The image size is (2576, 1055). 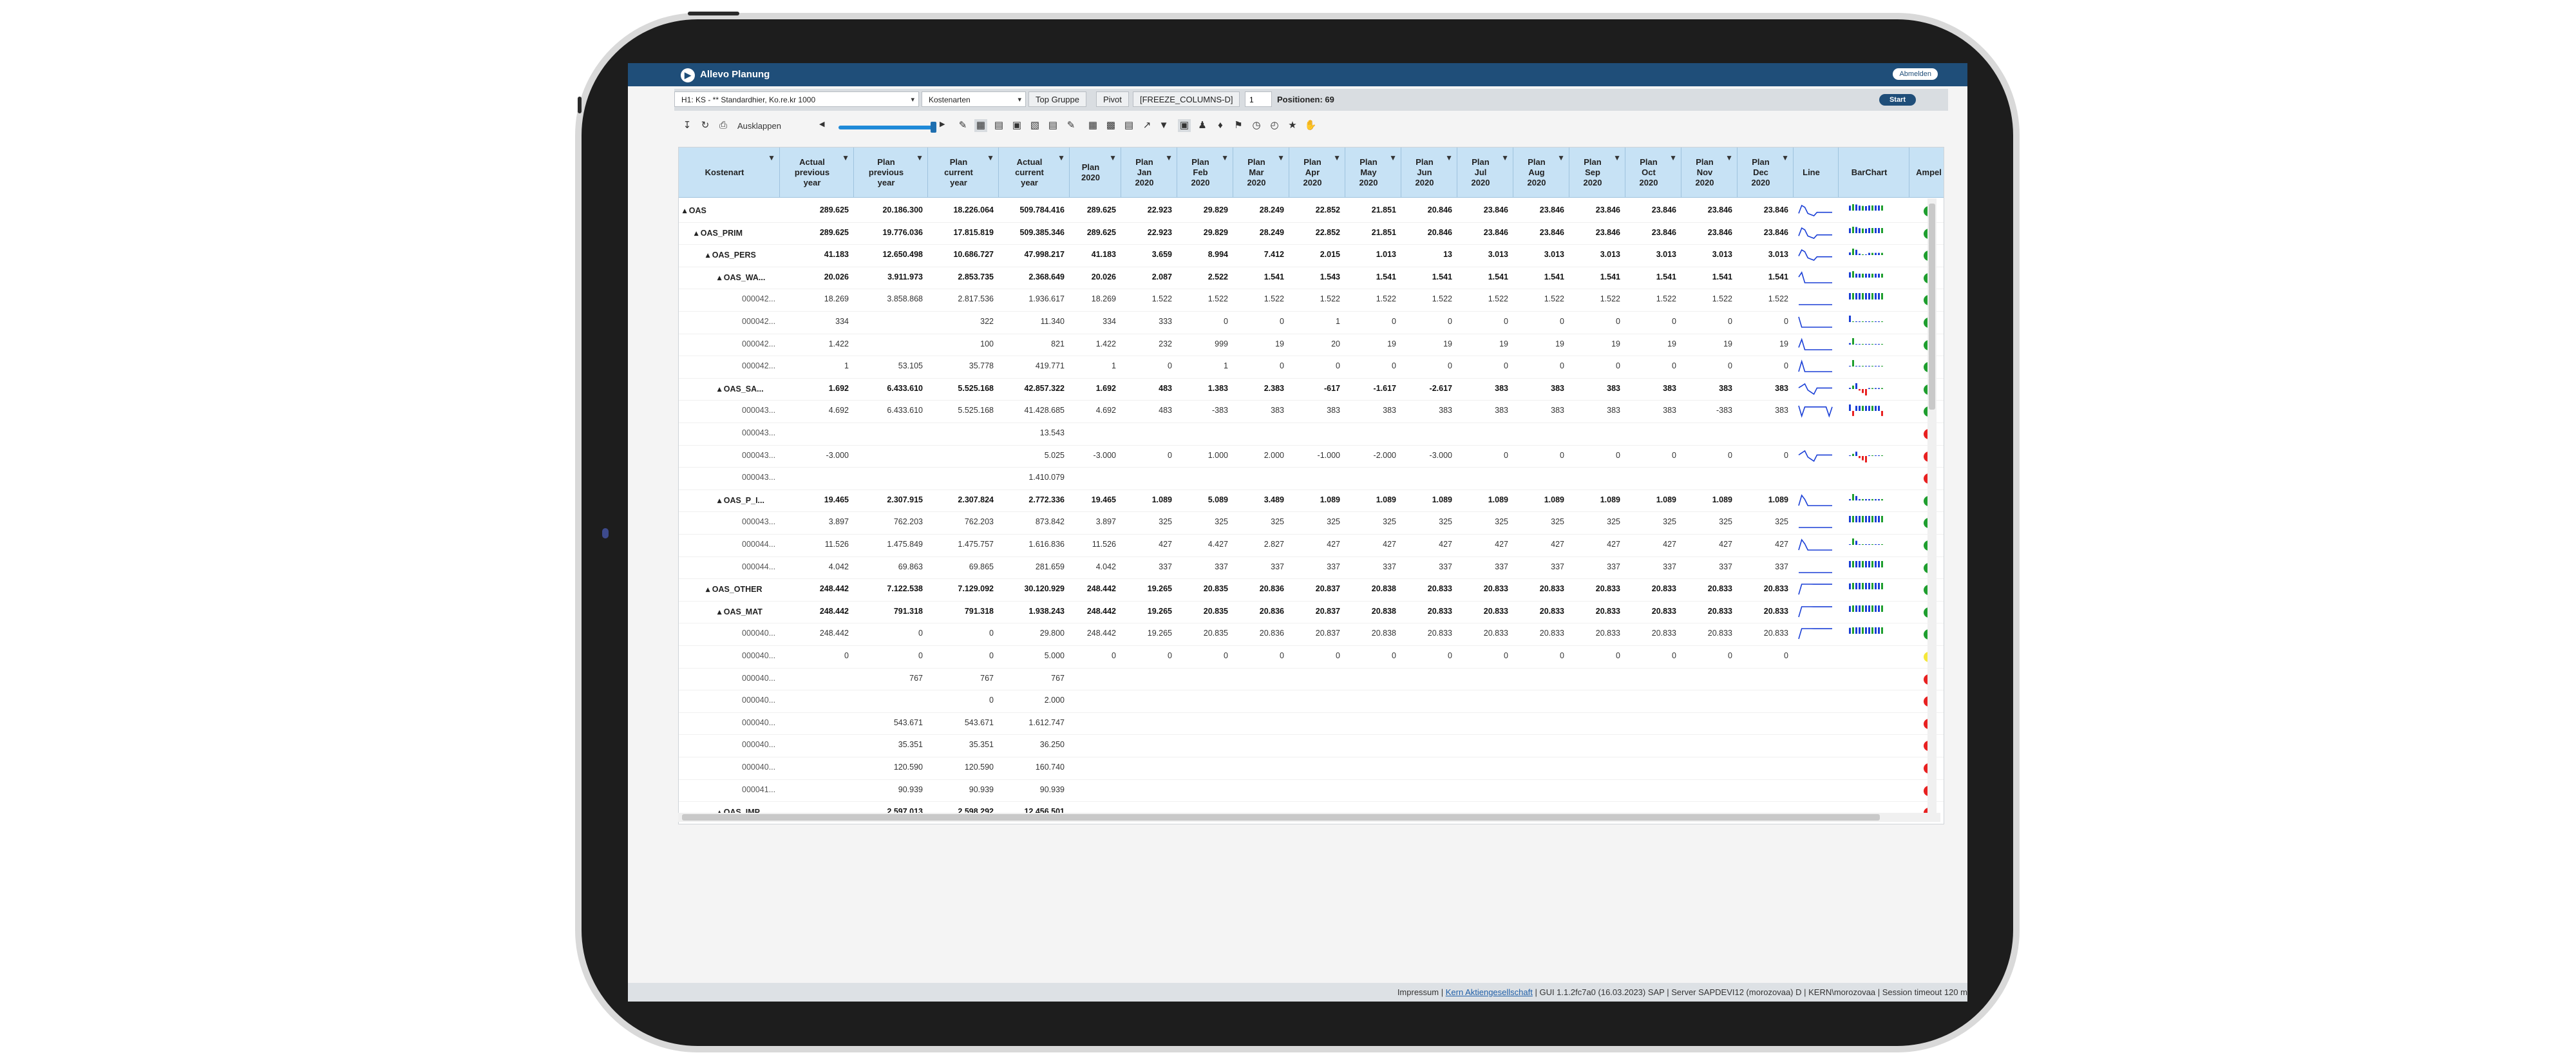 What do you see at coordinates (1032, 701) in the screenshot?
I see `table-cell: 2.000` at bounding box center [1032, 701].